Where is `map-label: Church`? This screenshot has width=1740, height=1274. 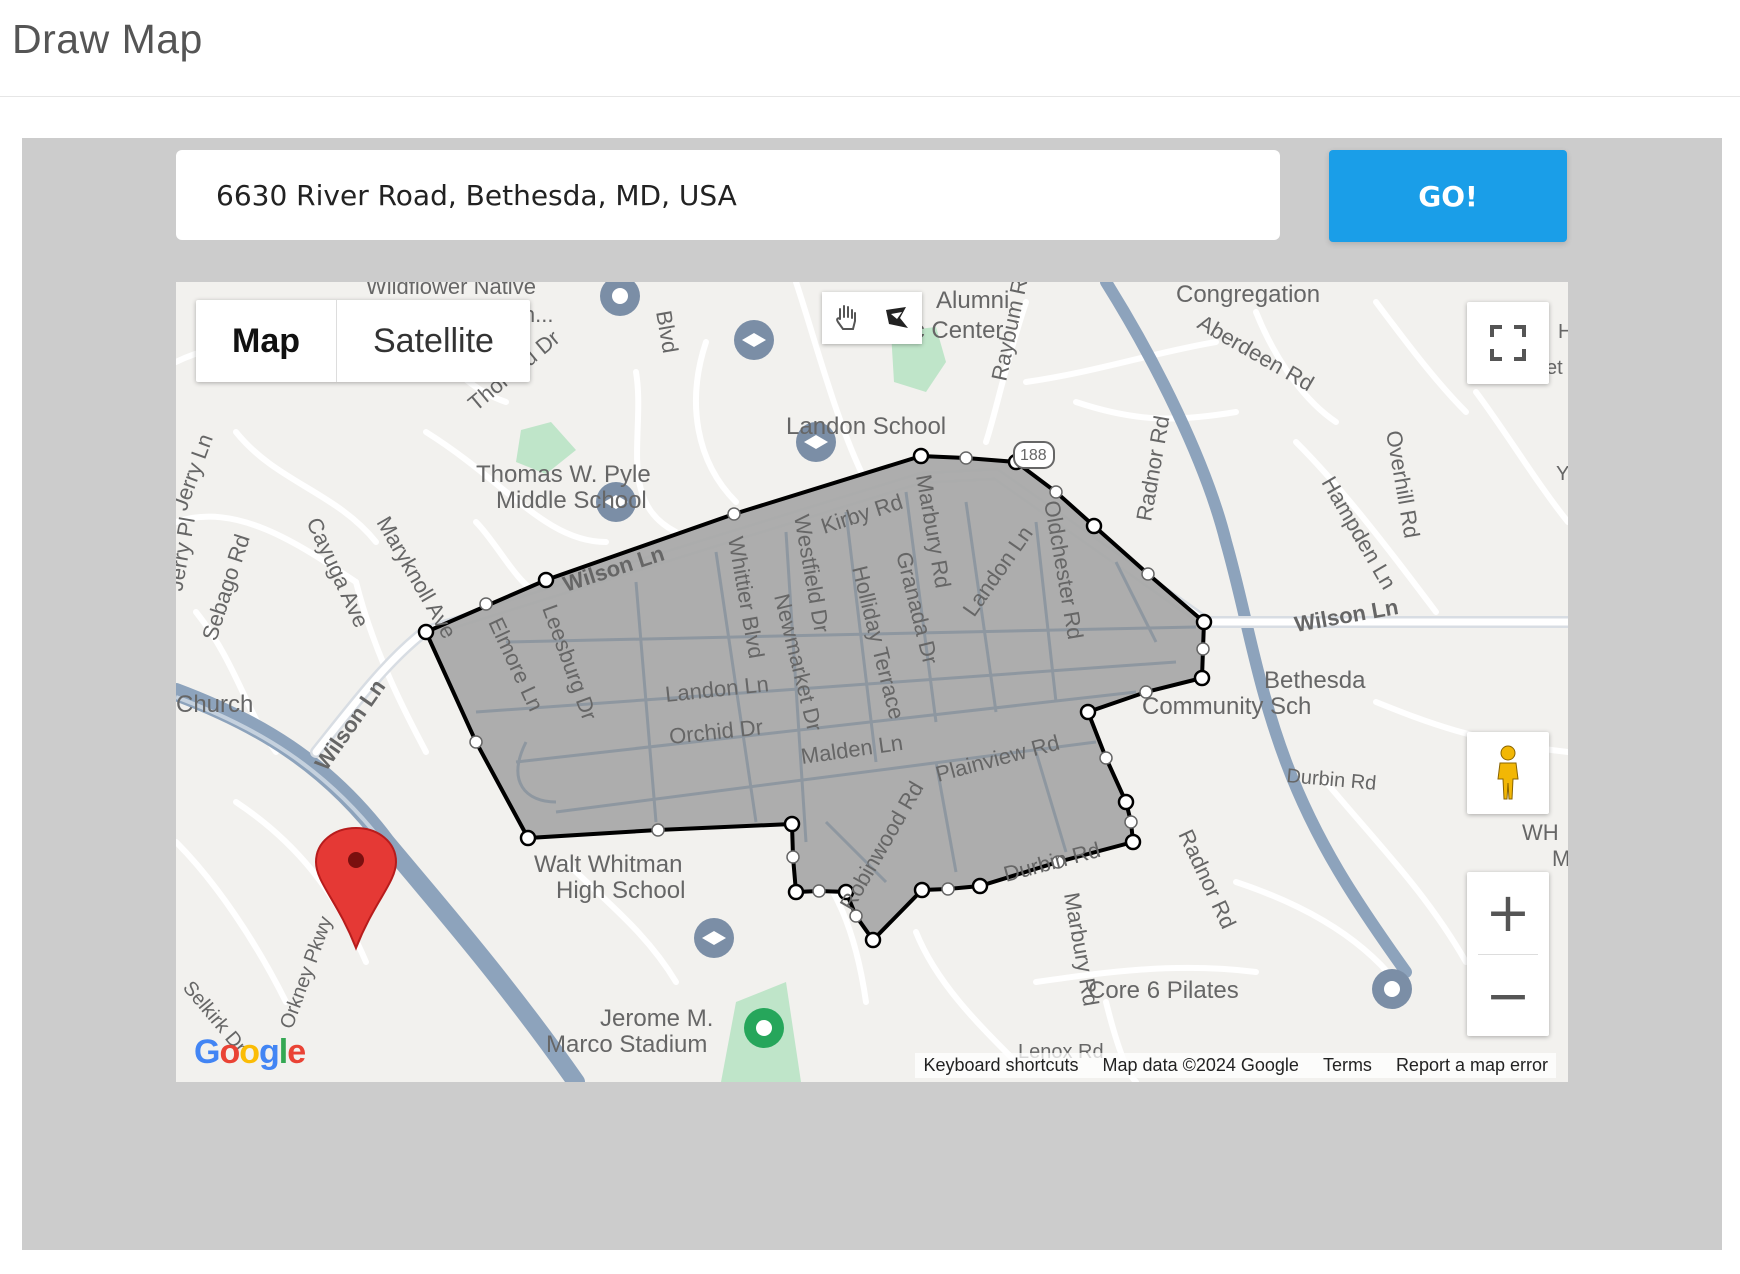 map-label: Church is located at coordinates (214, 704).